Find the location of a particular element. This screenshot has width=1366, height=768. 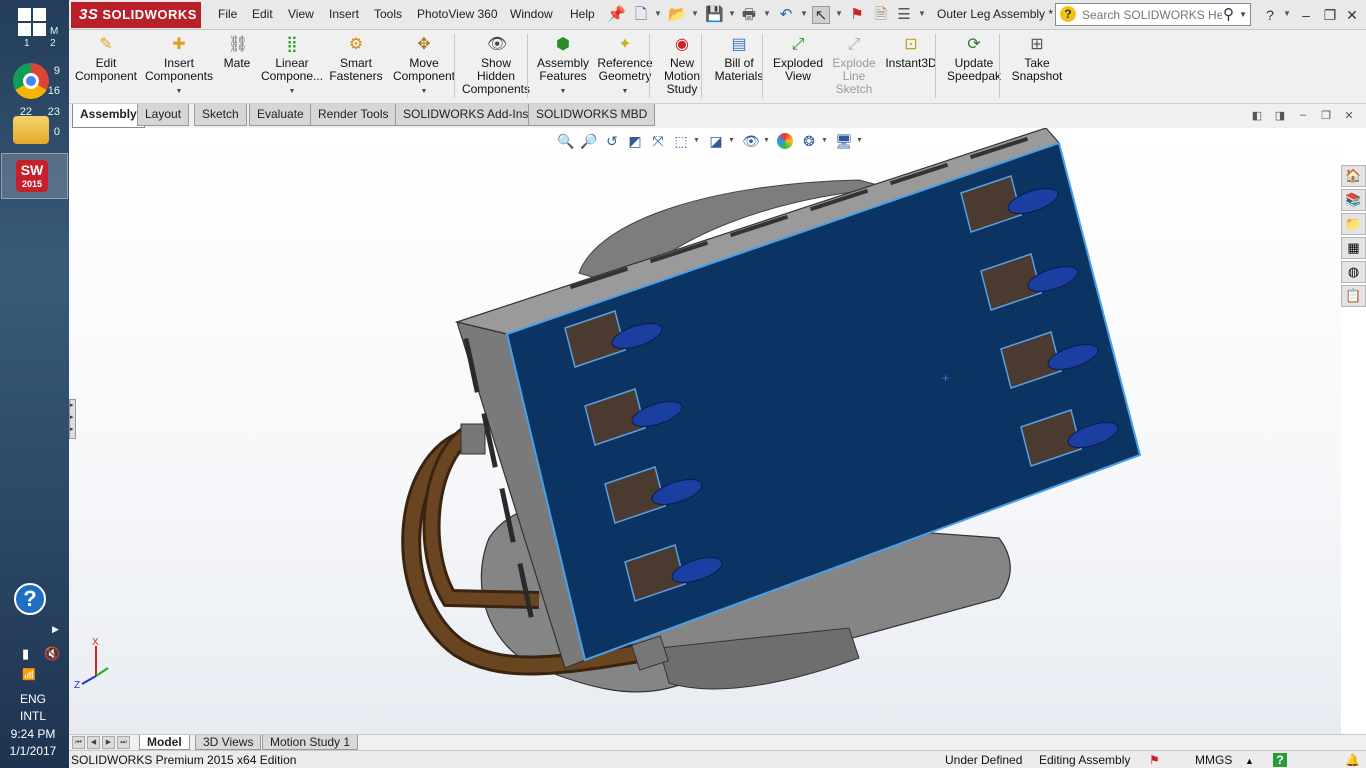

command-smart-fasteners-button: ⚙ Smart Fasteners is located at coordinates (356, 66).